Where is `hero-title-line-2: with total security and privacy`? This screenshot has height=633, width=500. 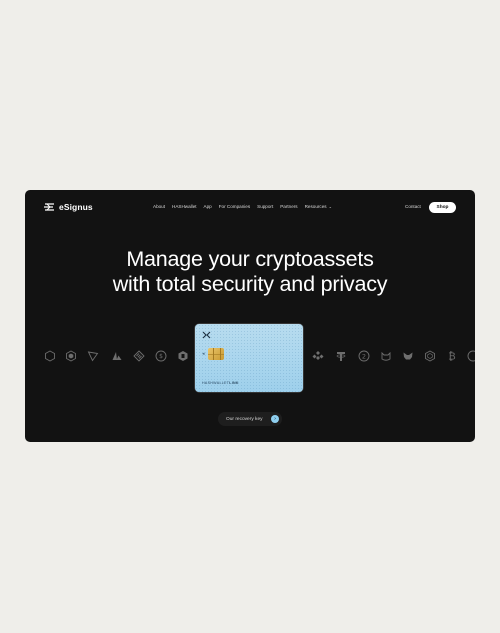 hero-title-line-2: with total security and privacy is located at coordinates (250, 284).